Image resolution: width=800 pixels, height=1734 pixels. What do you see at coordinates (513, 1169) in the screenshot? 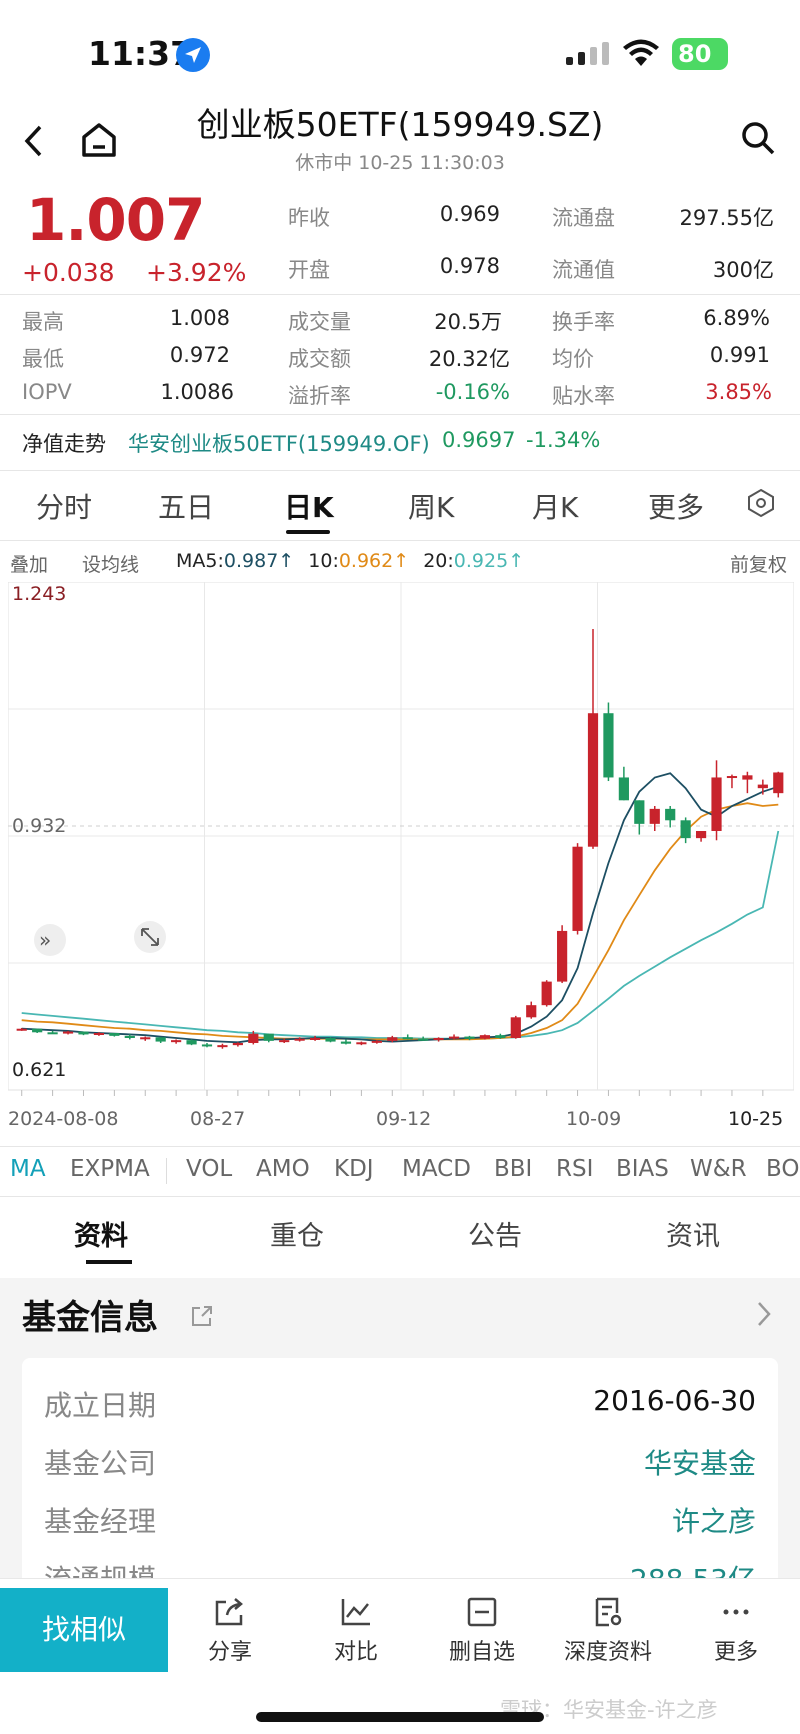
I see `indicator-bbi: BBI` at bounding box center [513, 1169].